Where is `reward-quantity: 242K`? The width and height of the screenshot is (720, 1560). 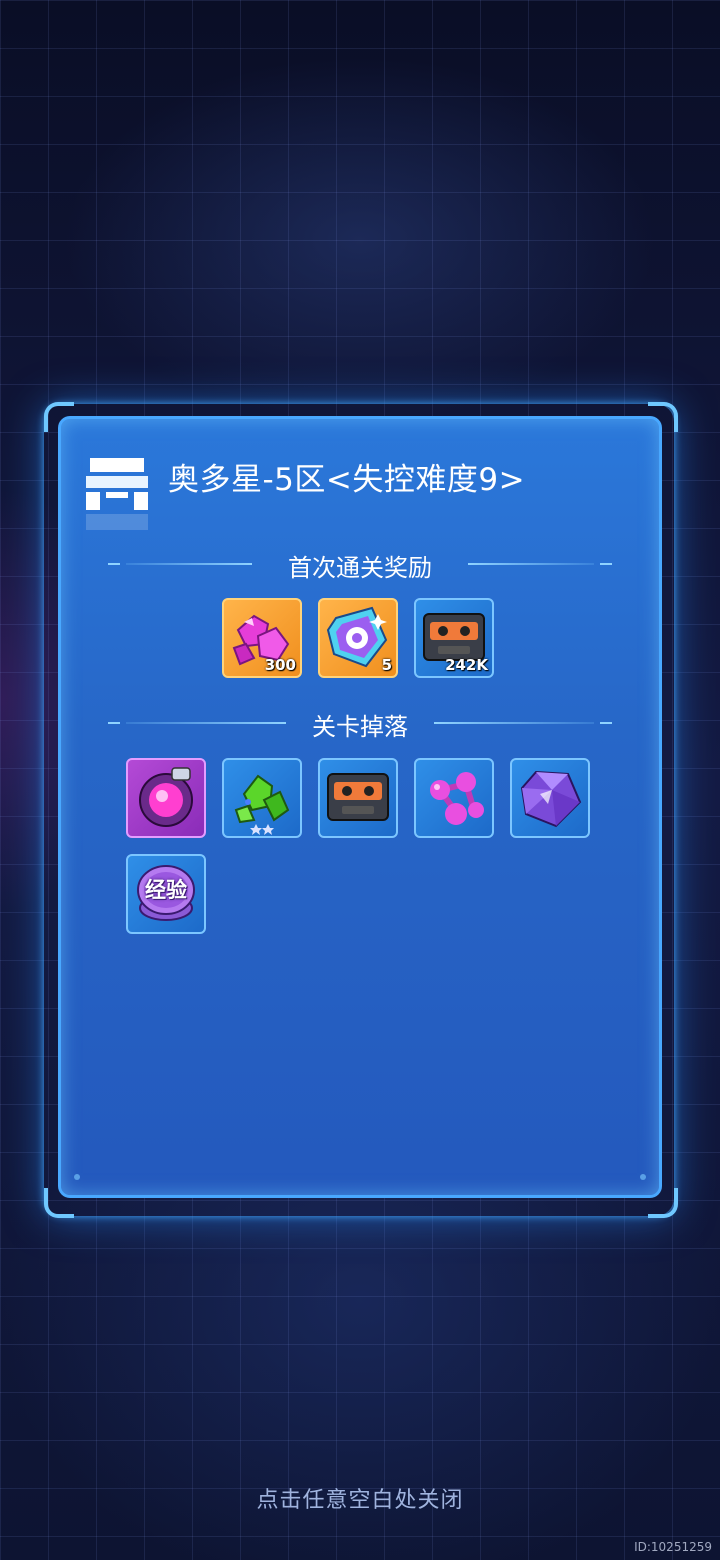 reward-quantity: 242K is located at coordinates (466, 665).